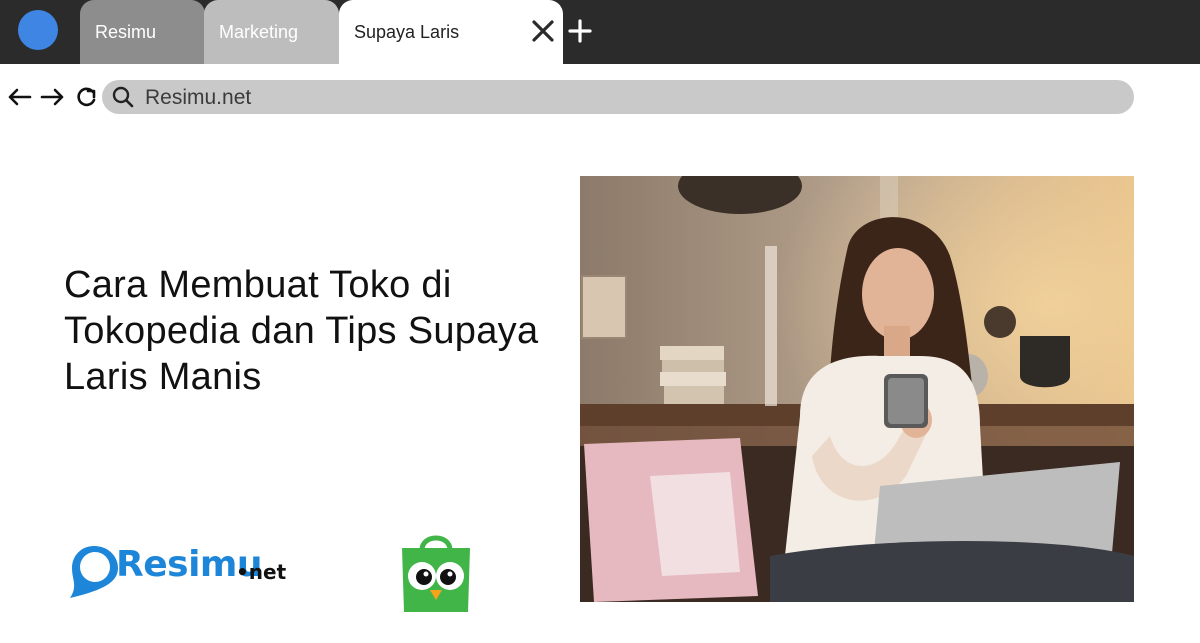 The image size is (1200, 643). What do you see at coordinates (19, 97) in the screenshot?
I see `arrow-left-icon` at bounding box center [19, 97].